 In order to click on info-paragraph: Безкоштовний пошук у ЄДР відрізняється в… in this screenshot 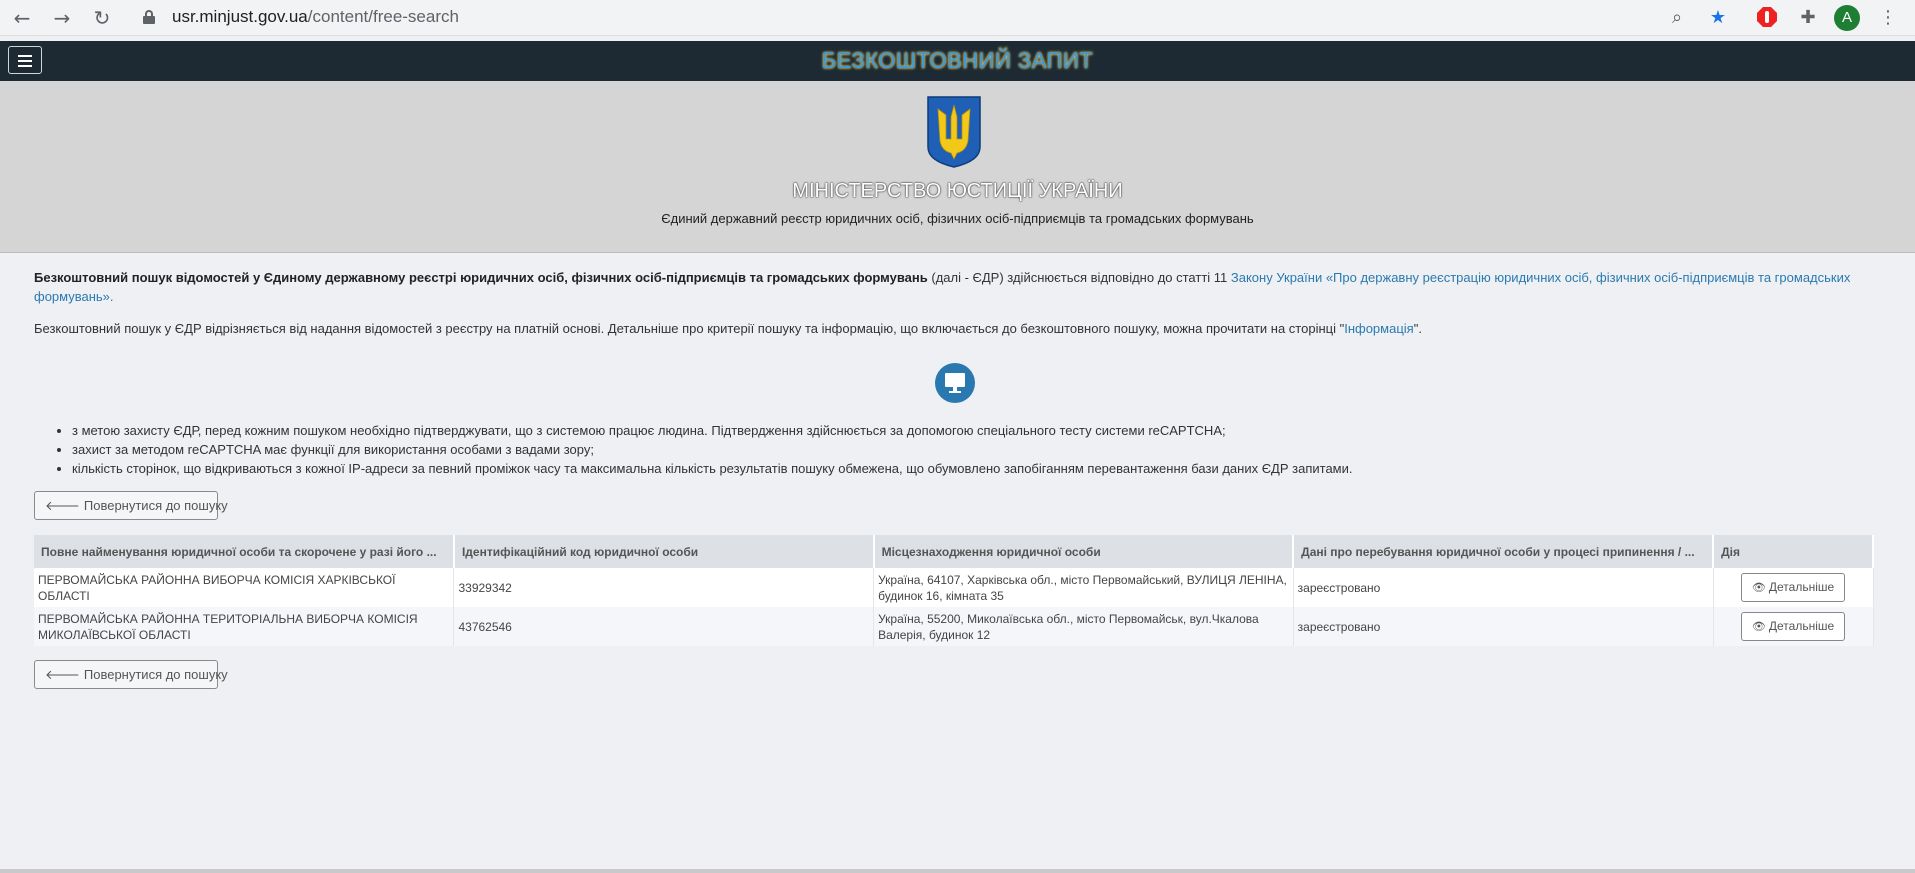, I will do `click(959, 328)`.